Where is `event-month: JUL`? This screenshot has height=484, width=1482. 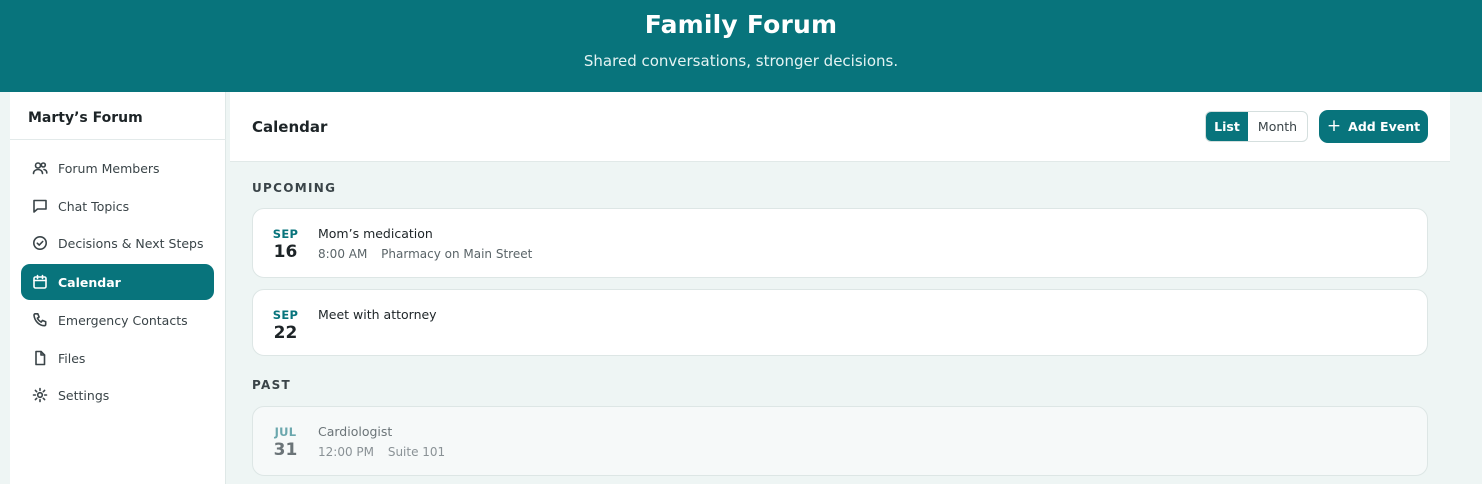 event-month: JUL is located at coordinates (285, 432).